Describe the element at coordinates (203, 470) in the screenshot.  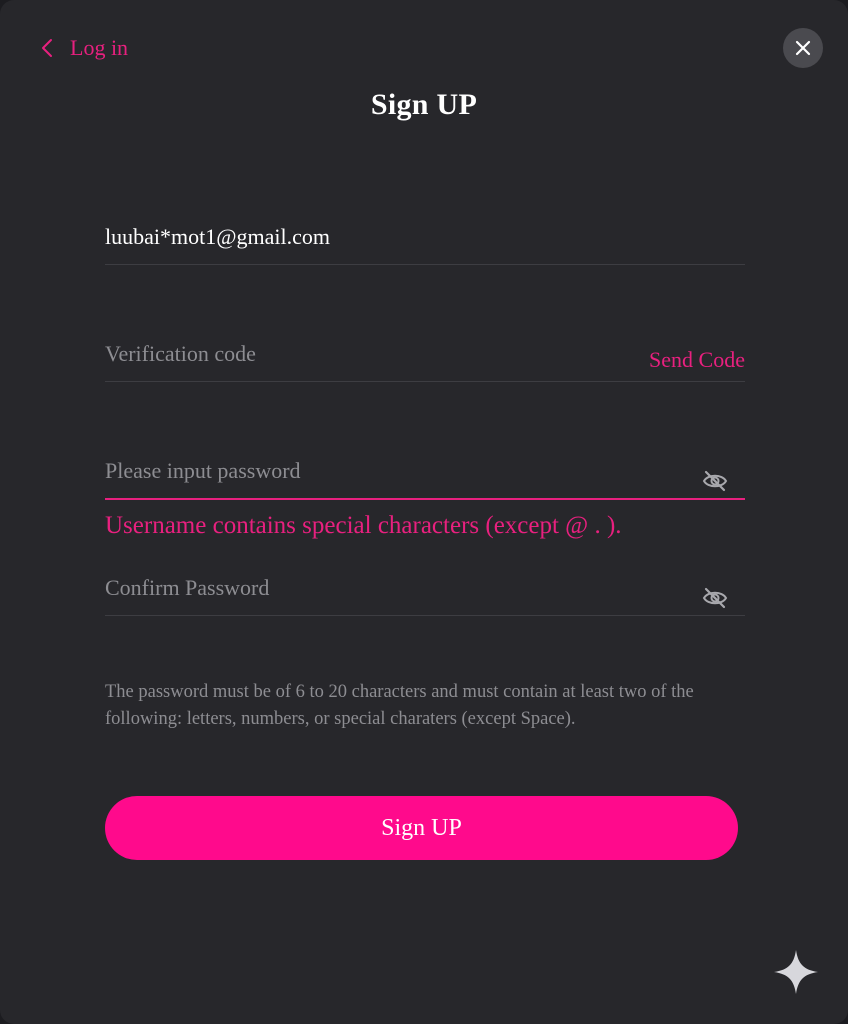
I see `password-placeholder: Please input password` at that location.